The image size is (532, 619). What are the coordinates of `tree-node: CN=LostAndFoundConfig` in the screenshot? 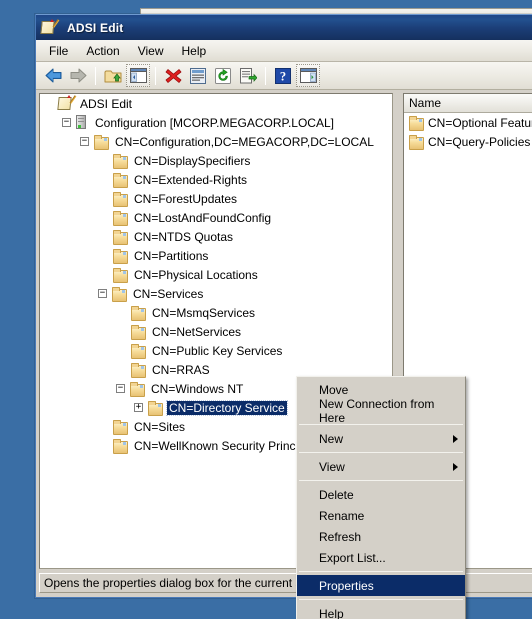 It's located at (216, 217).